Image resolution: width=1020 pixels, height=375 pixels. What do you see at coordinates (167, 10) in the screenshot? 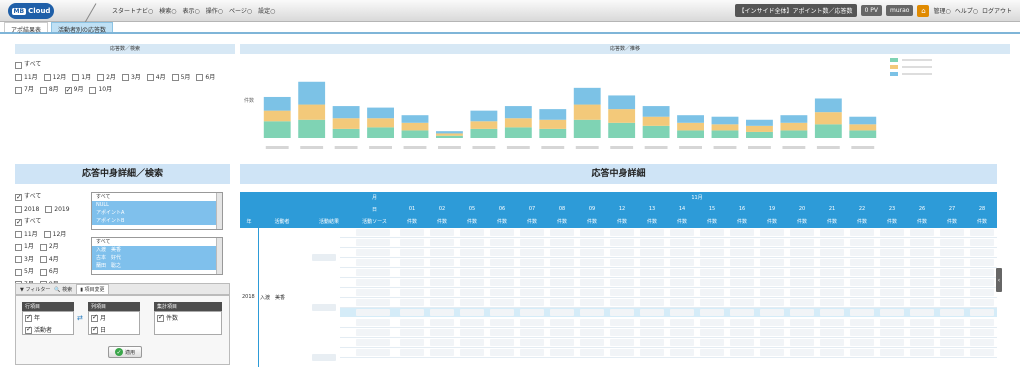
I see `menu-item: 検索○` at bounding box center [167, 10].